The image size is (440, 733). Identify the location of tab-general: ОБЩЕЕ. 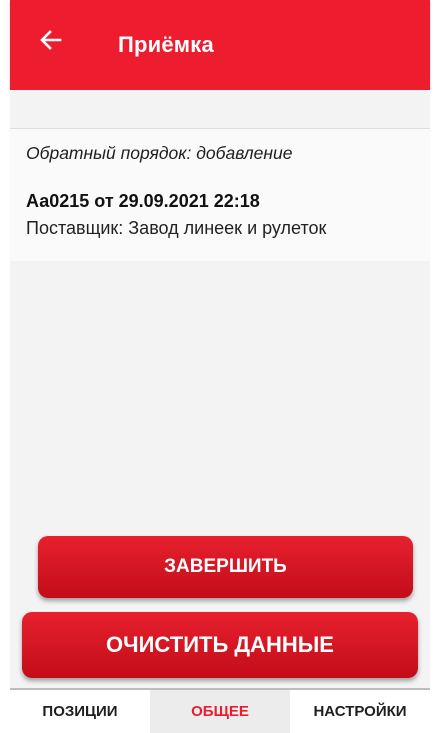
(220, 711).